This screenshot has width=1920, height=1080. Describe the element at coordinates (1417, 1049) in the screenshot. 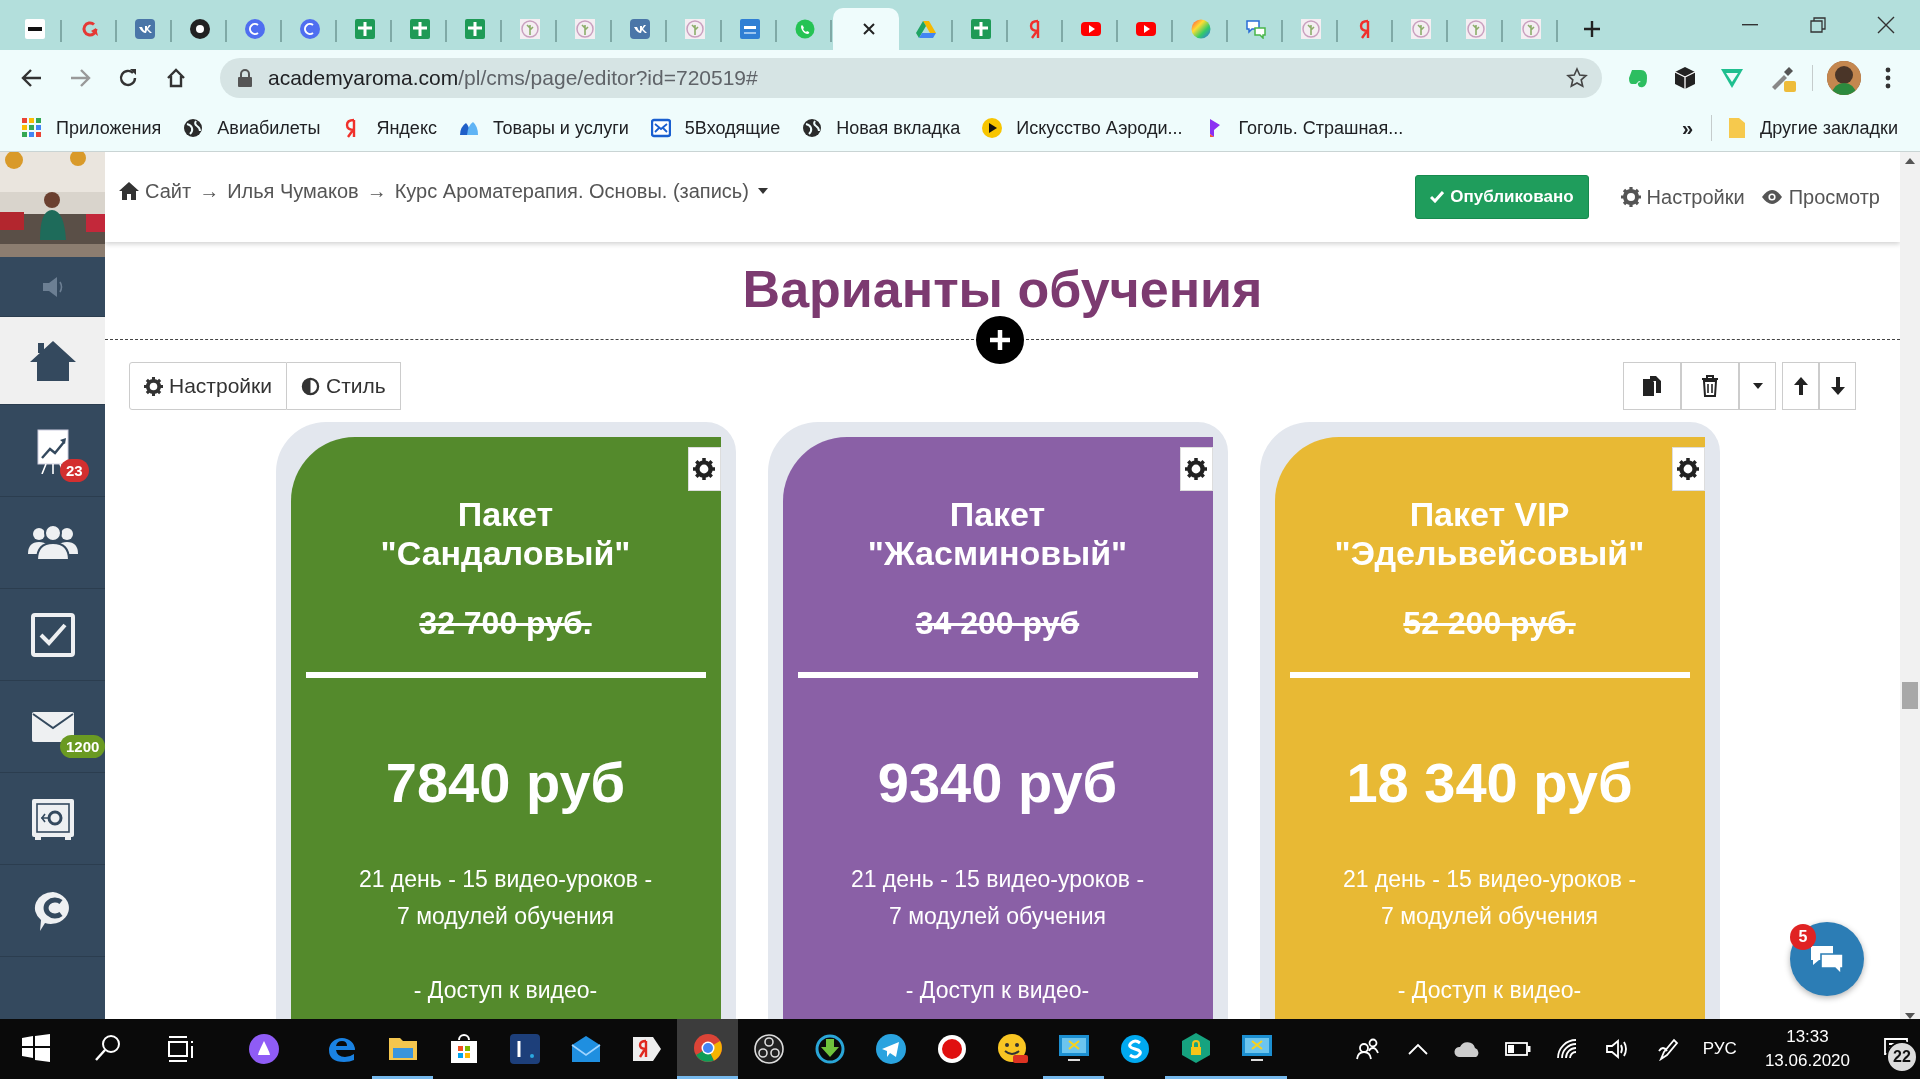

I see `chevron-up-icon` at that location.